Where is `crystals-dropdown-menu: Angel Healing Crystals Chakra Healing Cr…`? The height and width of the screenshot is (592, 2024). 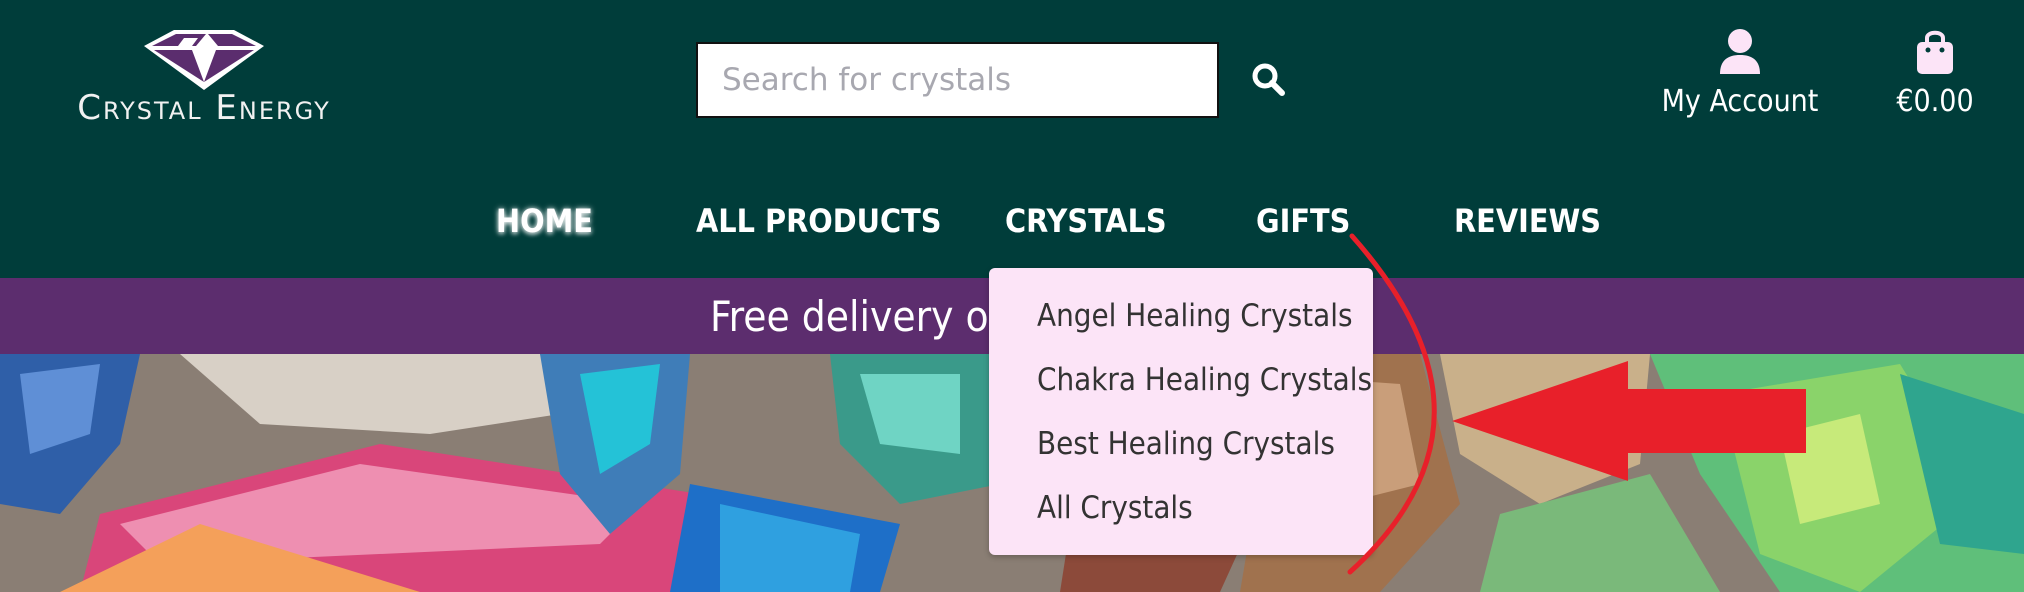
crystals-dropdown-menu: Angel Healing Crystals Chakra Healing Cr… is located at coordinates (1181, 411).